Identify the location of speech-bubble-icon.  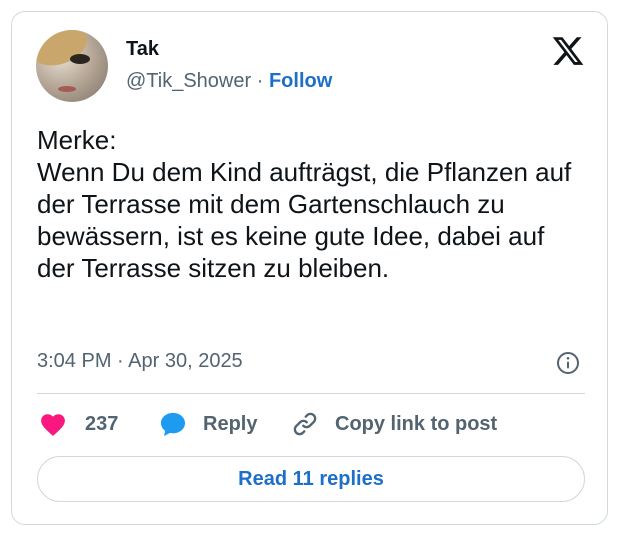
(173, 424).